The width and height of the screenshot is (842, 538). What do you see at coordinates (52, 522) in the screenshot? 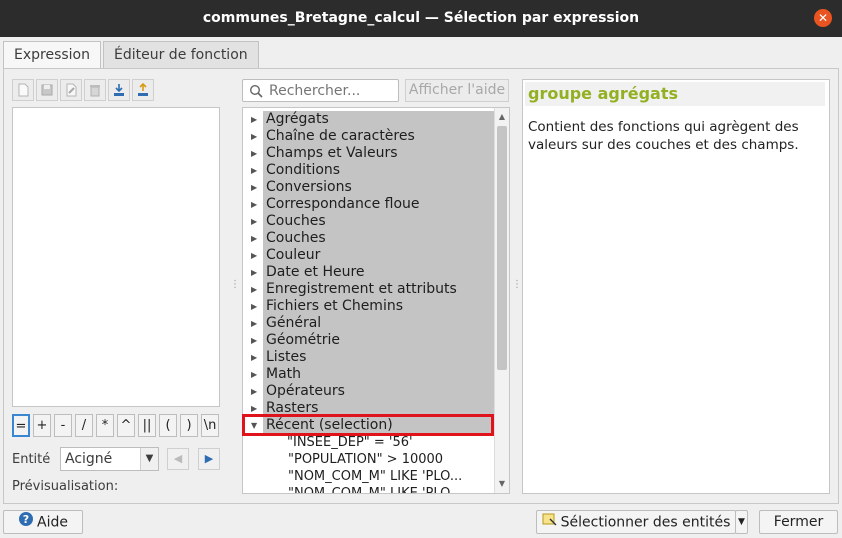
I see `help-label: Aide` at bounding box center [52, 522].